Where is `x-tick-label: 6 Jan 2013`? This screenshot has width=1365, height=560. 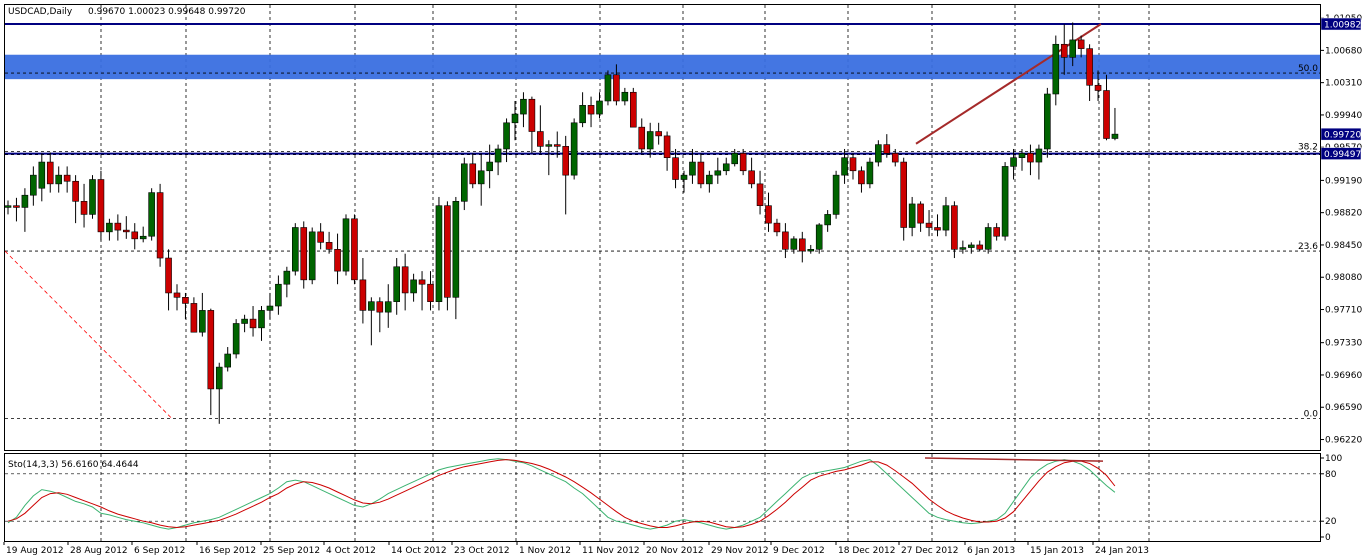 x-tick-label: 6 Jan 2013 is located at coordinates (991, 551).